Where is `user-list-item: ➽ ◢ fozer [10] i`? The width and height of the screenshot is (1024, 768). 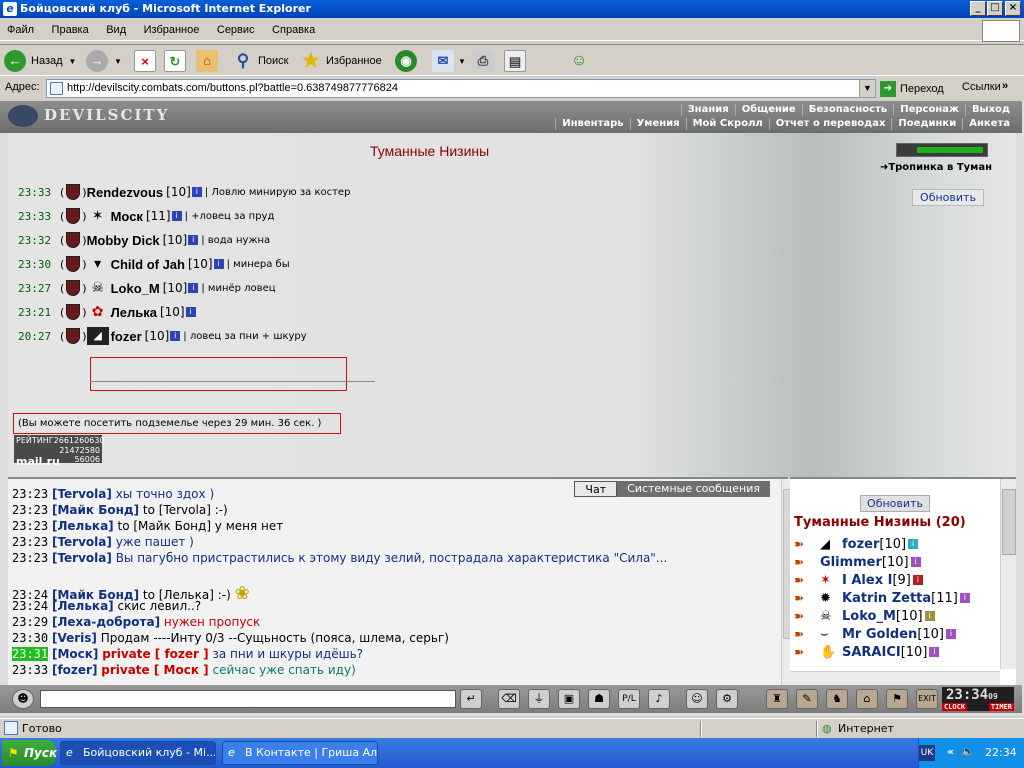 user-list-item: ➽ ◢ fozer [10] i is located at coordinates (856, 544).